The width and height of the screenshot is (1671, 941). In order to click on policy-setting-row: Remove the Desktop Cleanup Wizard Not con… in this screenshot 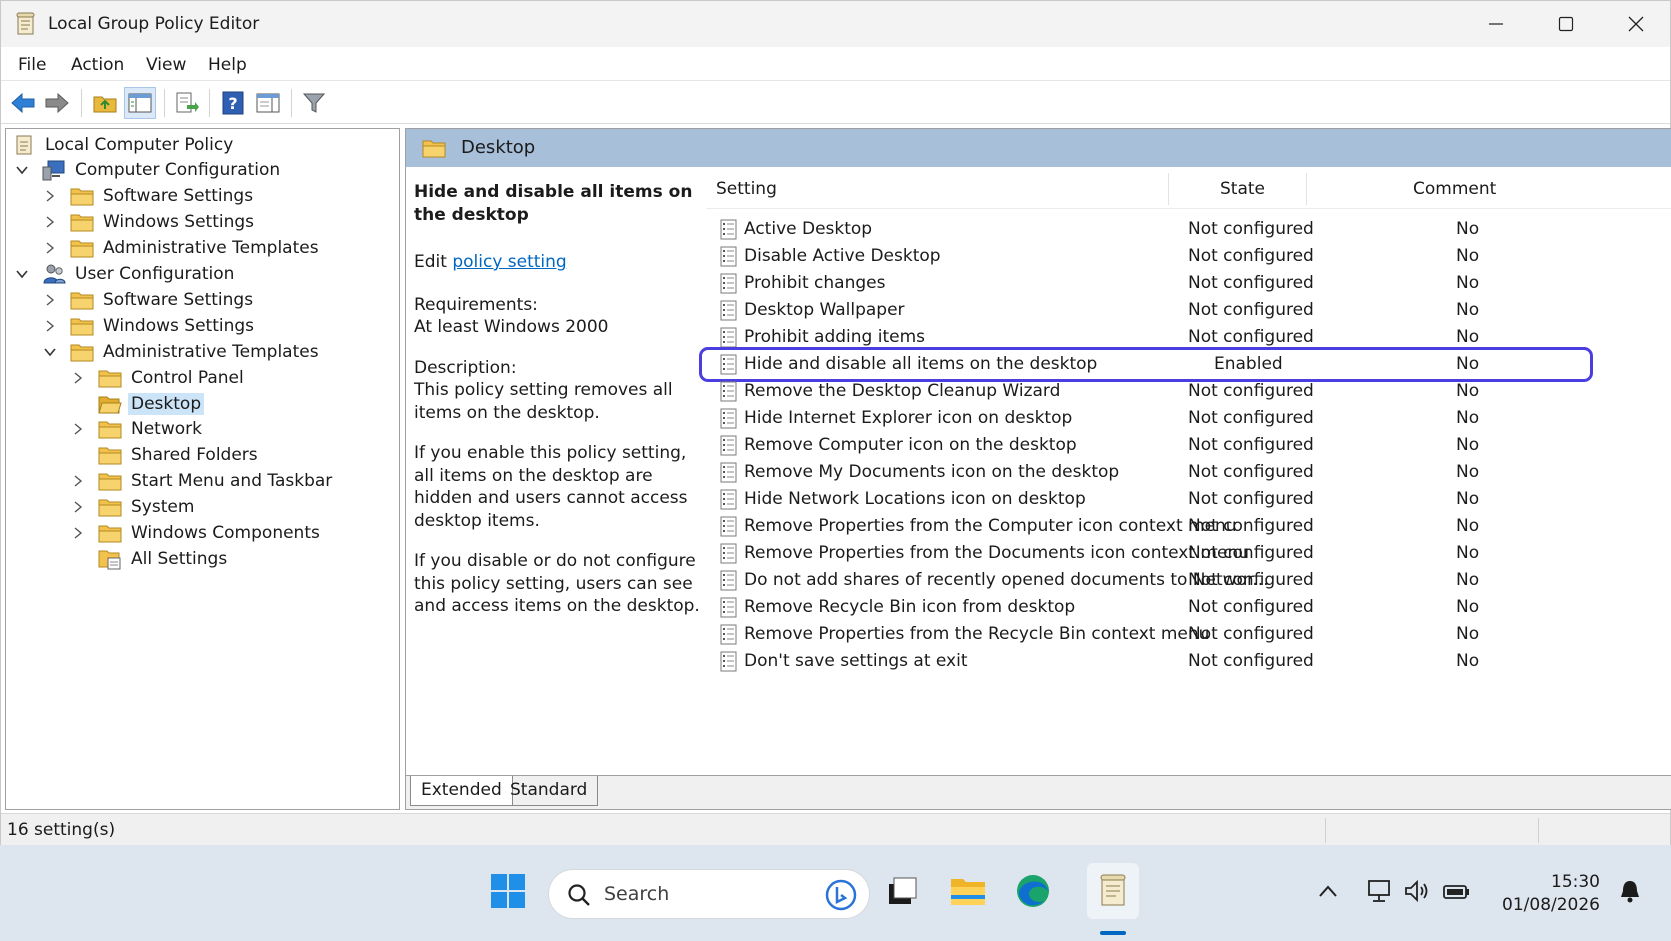, I will do `click(1146, 391)`.